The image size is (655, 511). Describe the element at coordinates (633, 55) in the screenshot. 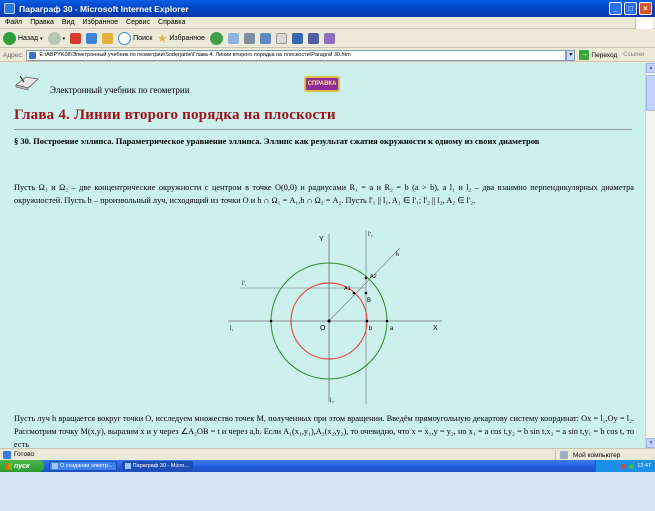

I see `links-button: Ссылки` at that location.